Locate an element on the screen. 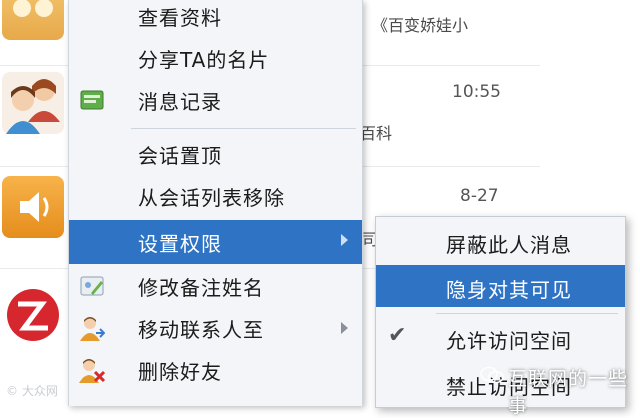 Image resolution: width=640 pixels, height=418 pixels. submenu-item-block-messages: 屏蔽此人消息 is located at coordinates (500, 241).